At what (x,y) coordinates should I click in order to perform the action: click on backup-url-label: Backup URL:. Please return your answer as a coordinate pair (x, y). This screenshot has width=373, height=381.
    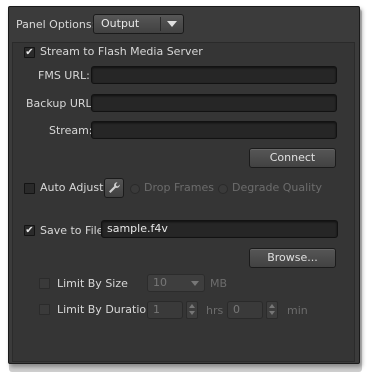
    Looking at the image, I should click on (61, 103).